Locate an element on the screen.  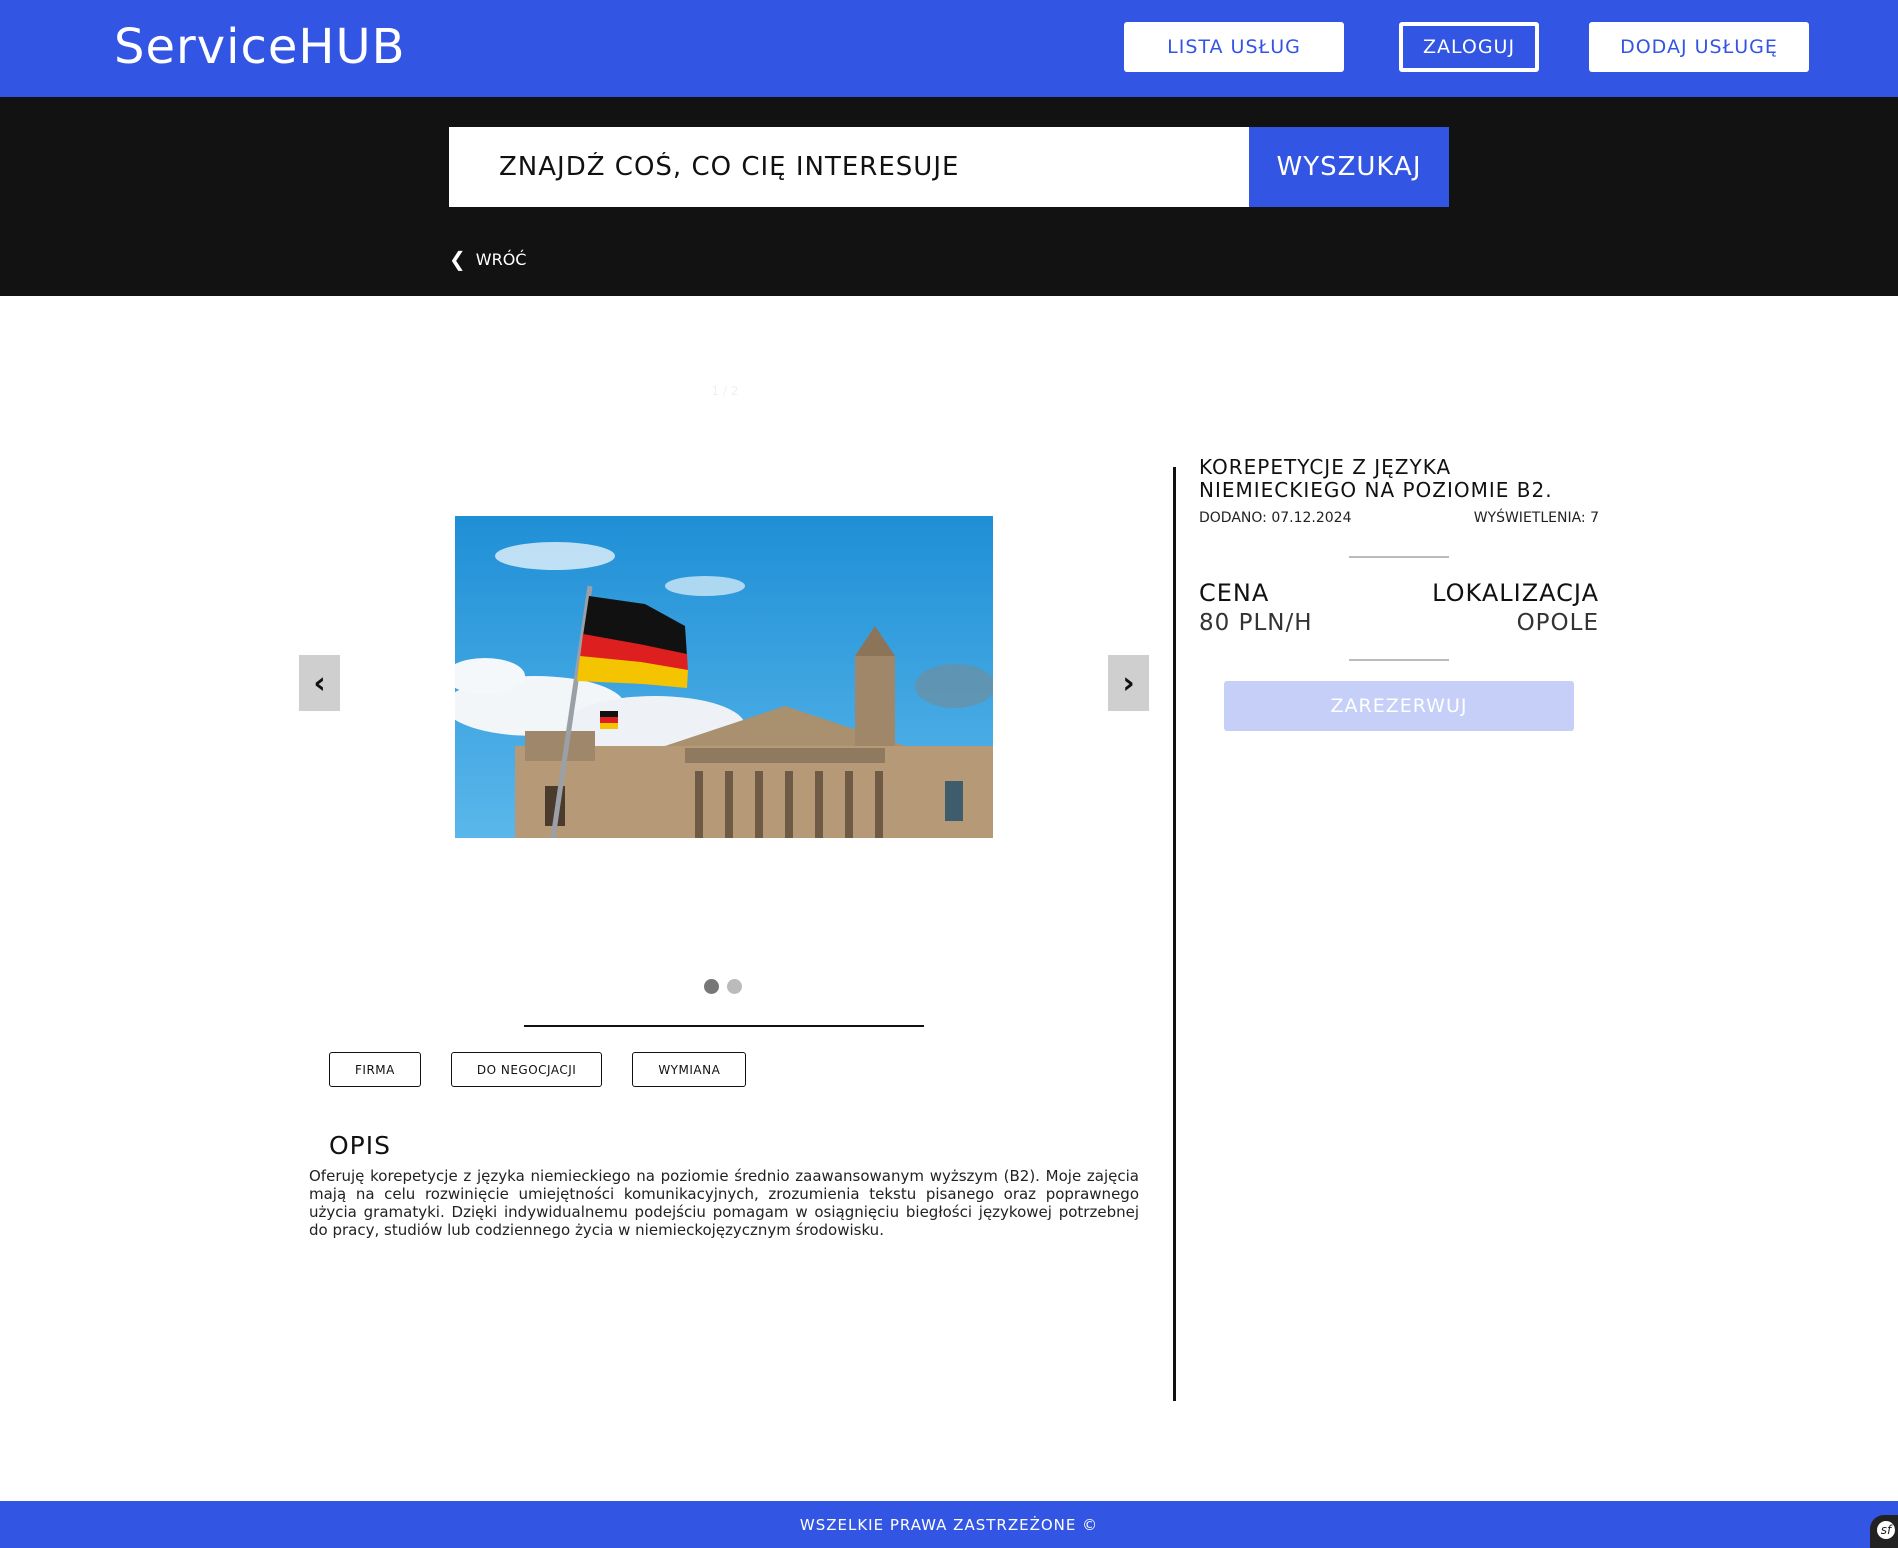
copyright-text: WSZELKIE PRAWA ZASTRZEŻONE © is located at coordinates (949, 1524).